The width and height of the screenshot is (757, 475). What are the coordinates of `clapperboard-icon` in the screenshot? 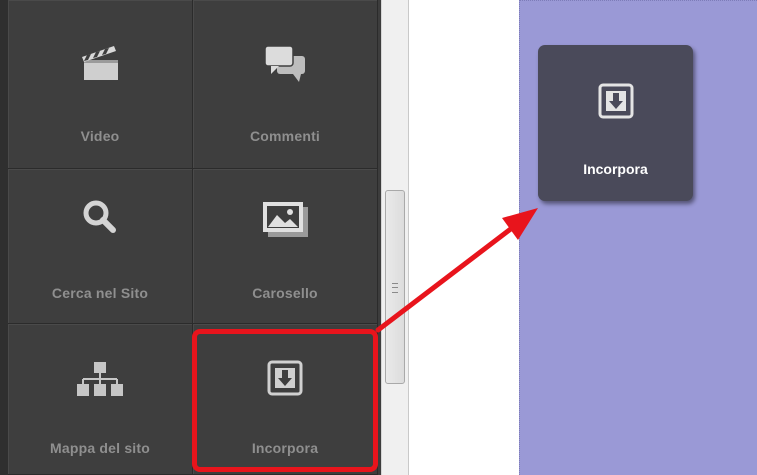 It's located at (100, 65).